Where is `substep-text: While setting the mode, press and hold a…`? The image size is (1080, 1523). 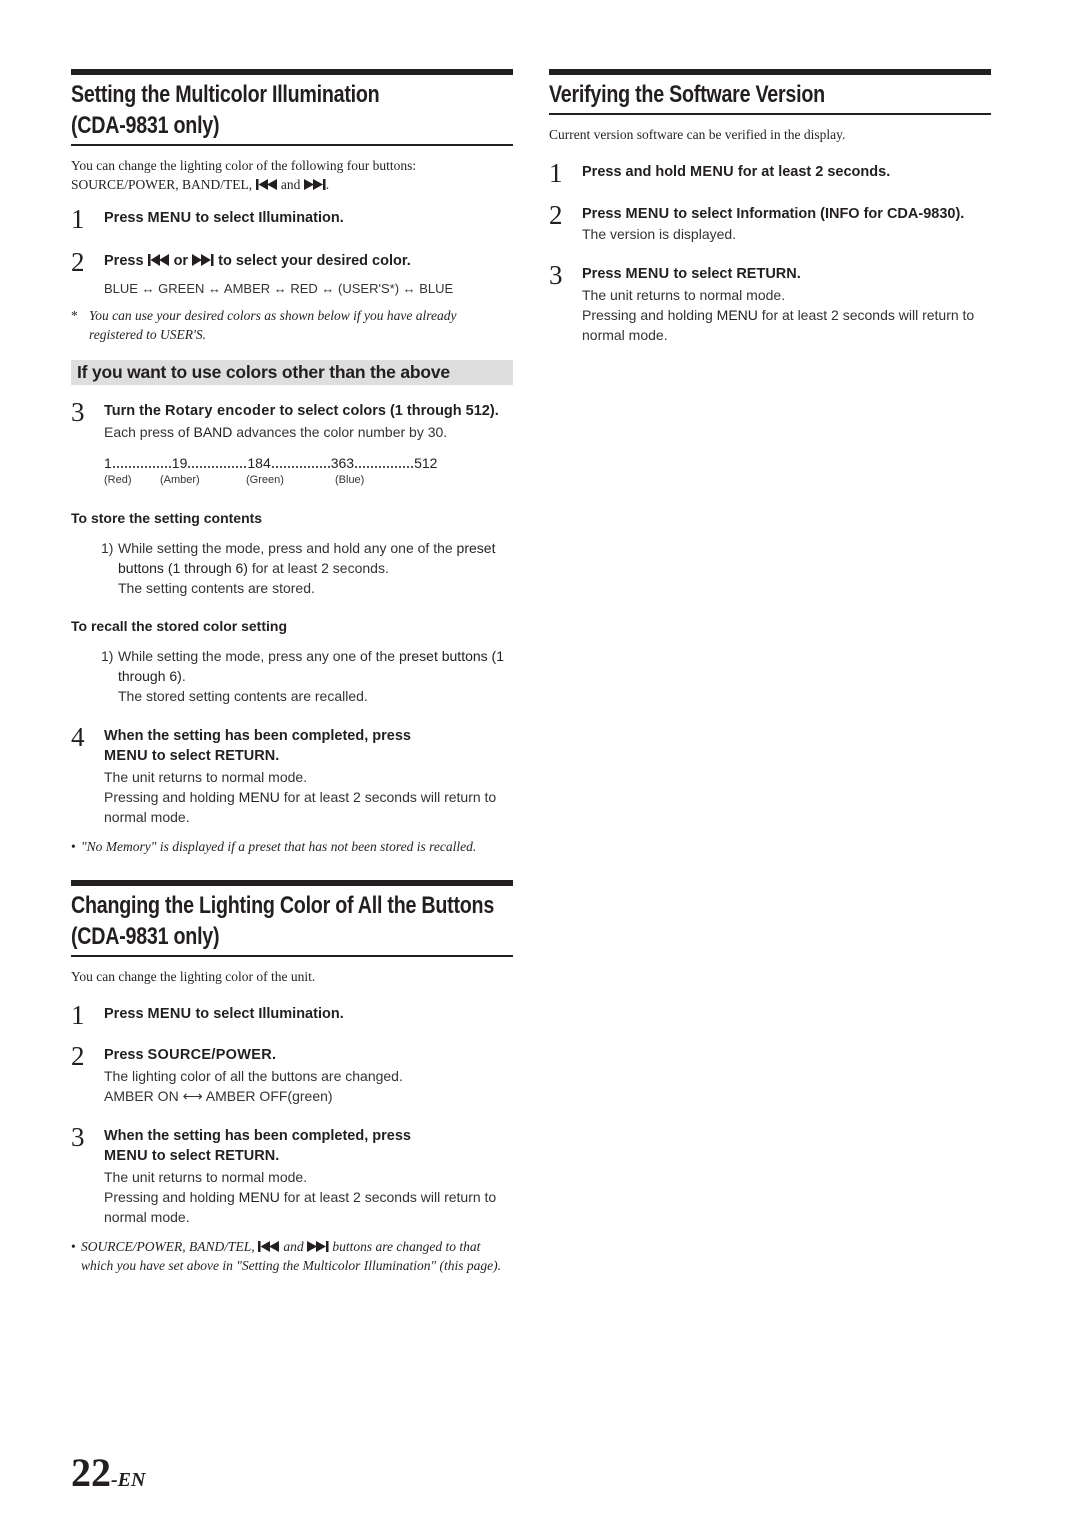 substep-text: While setting the mode, press and hold a… is located at coordinates (287, 547).